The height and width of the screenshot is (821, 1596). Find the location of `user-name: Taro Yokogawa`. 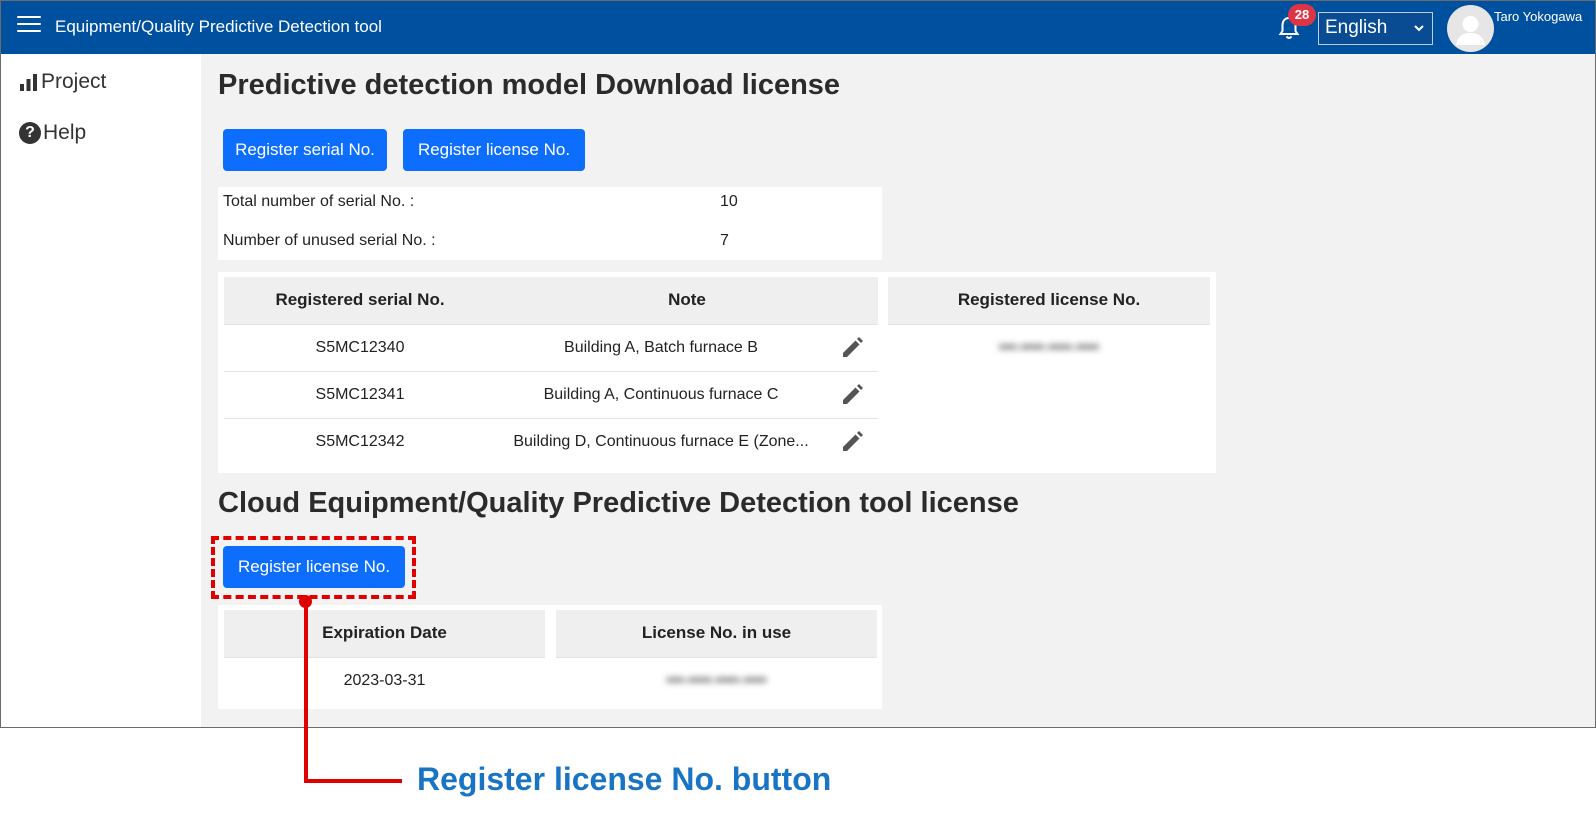

user-name: Taro Yokogawa is located at coordinates (1538, 16).